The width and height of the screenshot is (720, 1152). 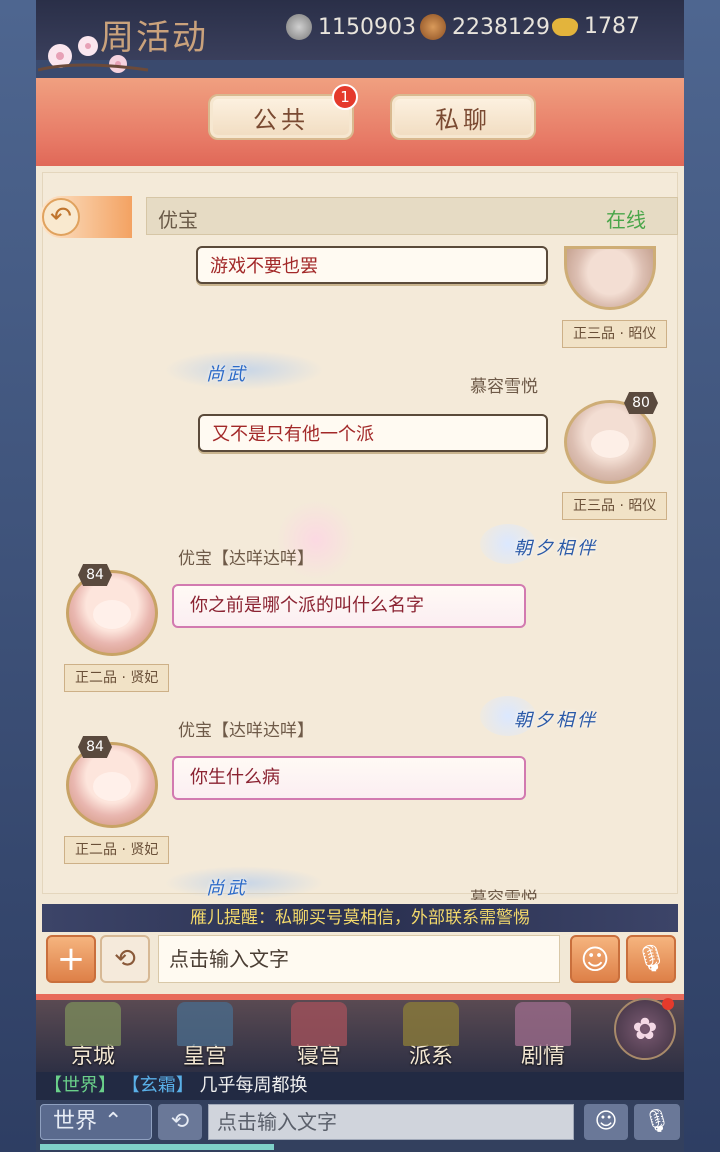 What do you see at coordinates (93, 1024) in the screenshot?
I see `capital-icon` at bounding box center [93, 1024].